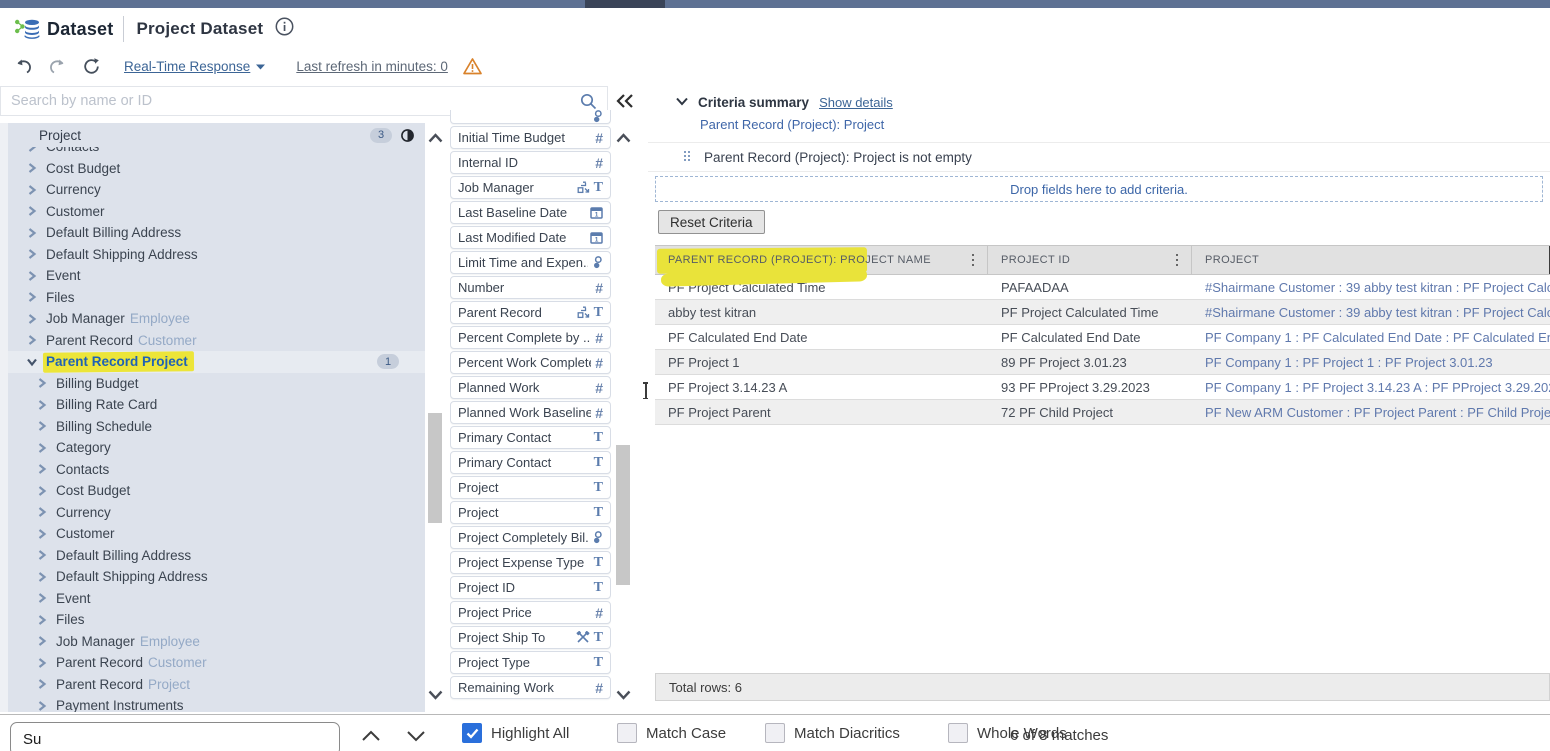  I want to click on field-chip-planned-work-baseline: Planned Work Baseline #, so click(530, 412).